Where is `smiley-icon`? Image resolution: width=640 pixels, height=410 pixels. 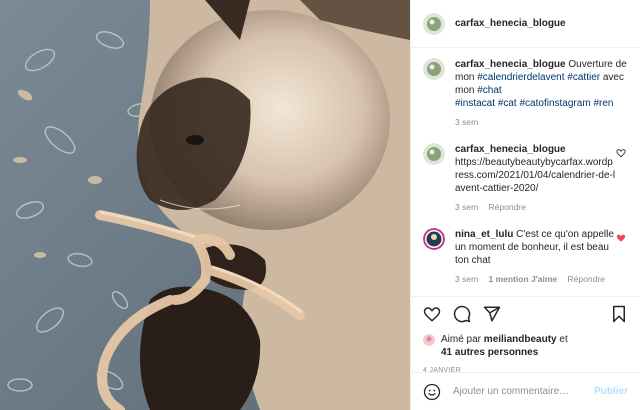 smiley-icon is located at coordinates (432, 392).